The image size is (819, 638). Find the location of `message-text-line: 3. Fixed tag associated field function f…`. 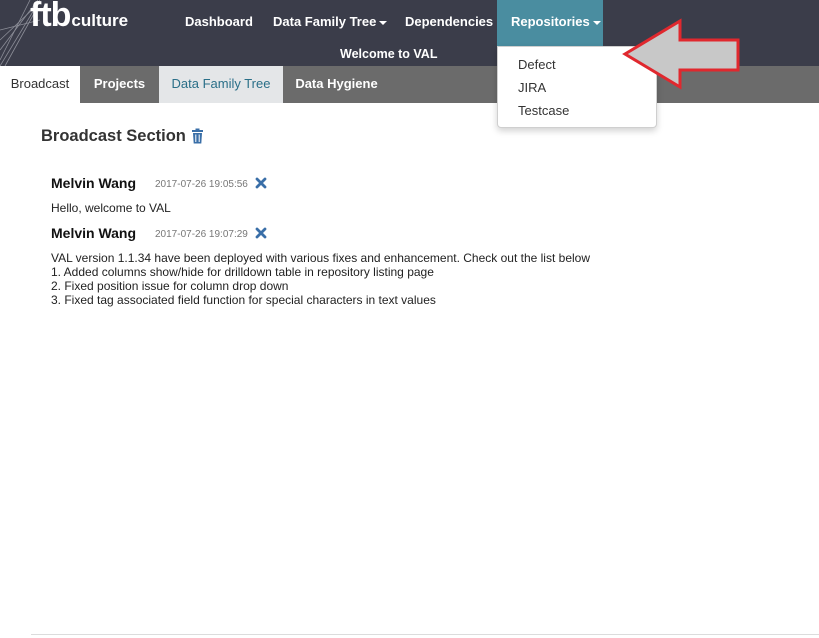

message-text-line: 3. Fixed tag associated field function f… is located at coordinates (243, 300).